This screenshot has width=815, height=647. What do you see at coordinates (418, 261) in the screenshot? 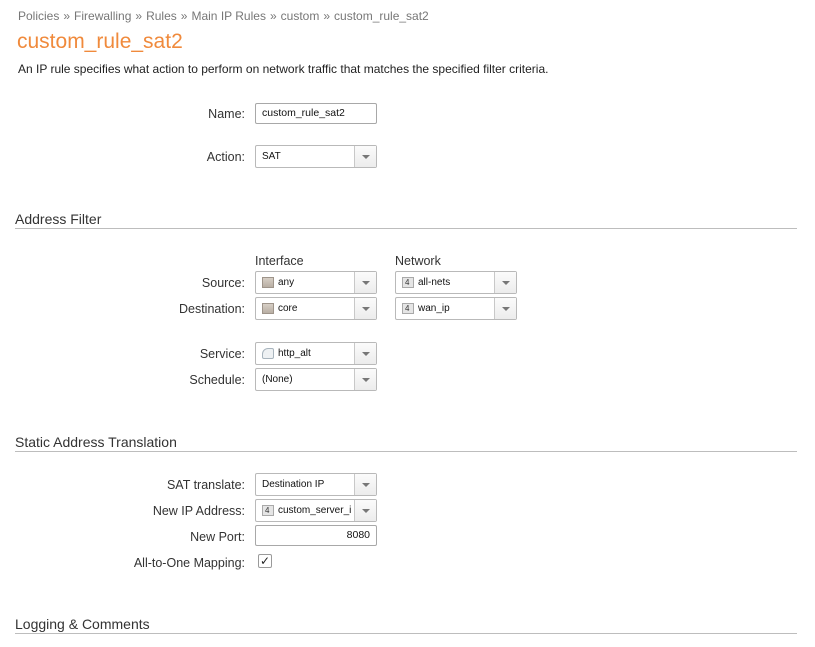
I see `network-column-header: Network` at bounding box center [418, 261].